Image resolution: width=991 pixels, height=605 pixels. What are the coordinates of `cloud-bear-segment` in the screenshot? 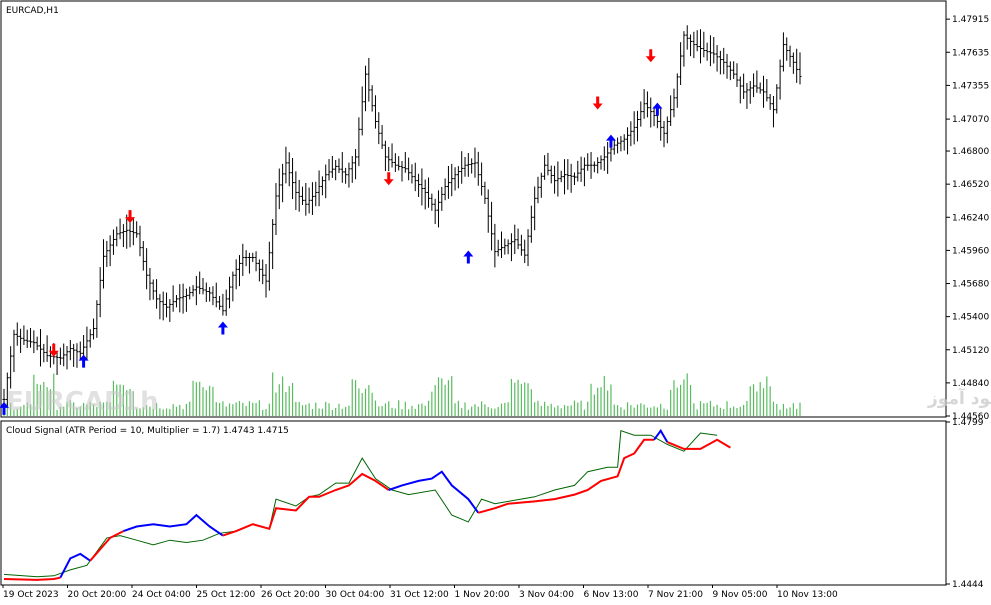 It's located at (306, 504).